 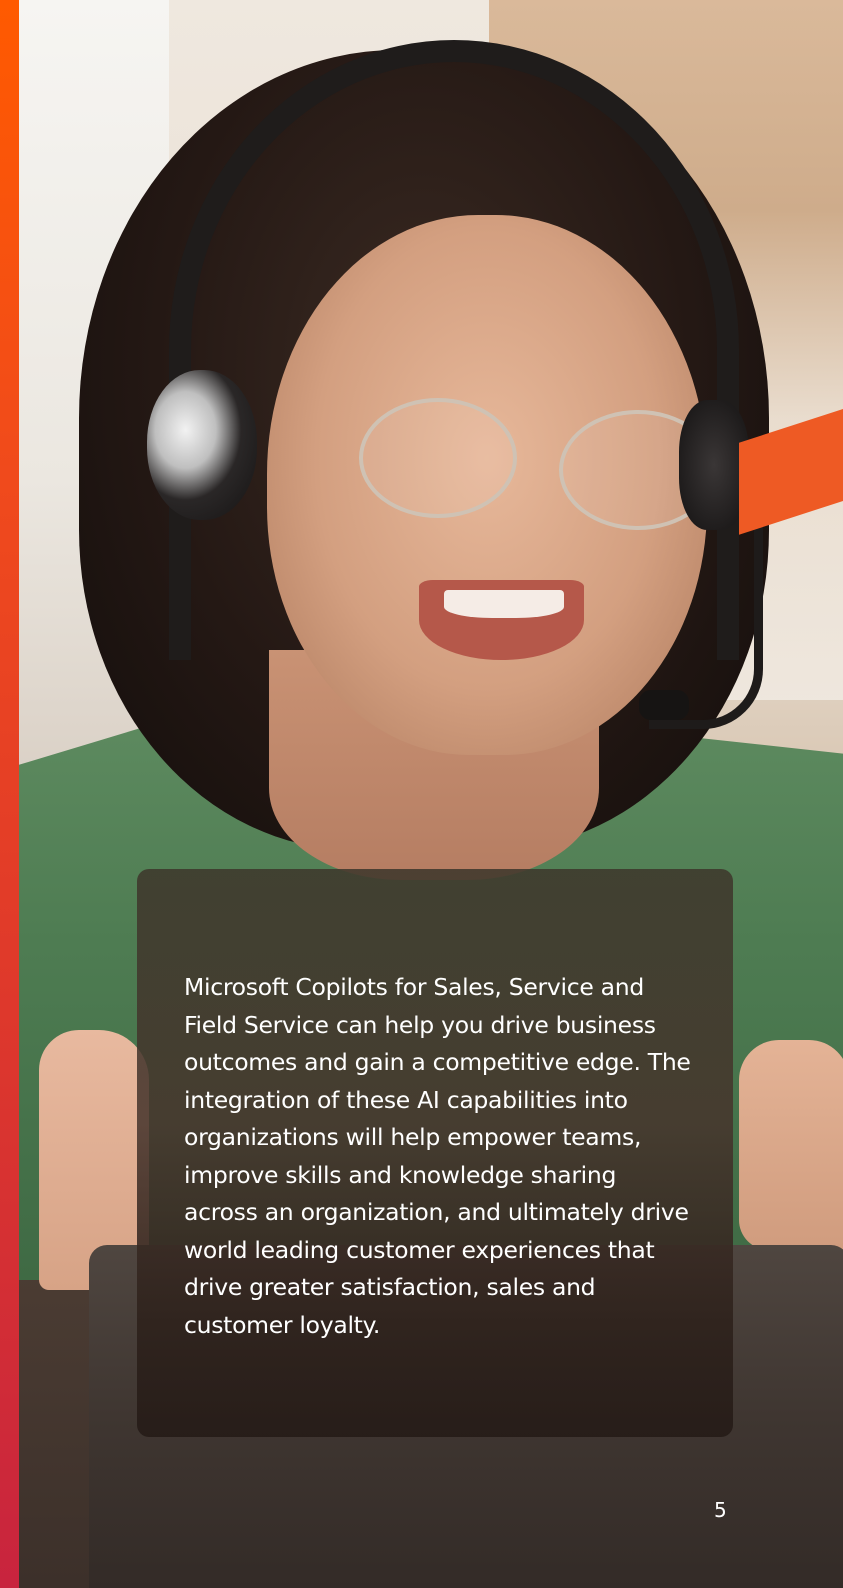 I want to click on person-hand-right, so click(x=791, y=1145).